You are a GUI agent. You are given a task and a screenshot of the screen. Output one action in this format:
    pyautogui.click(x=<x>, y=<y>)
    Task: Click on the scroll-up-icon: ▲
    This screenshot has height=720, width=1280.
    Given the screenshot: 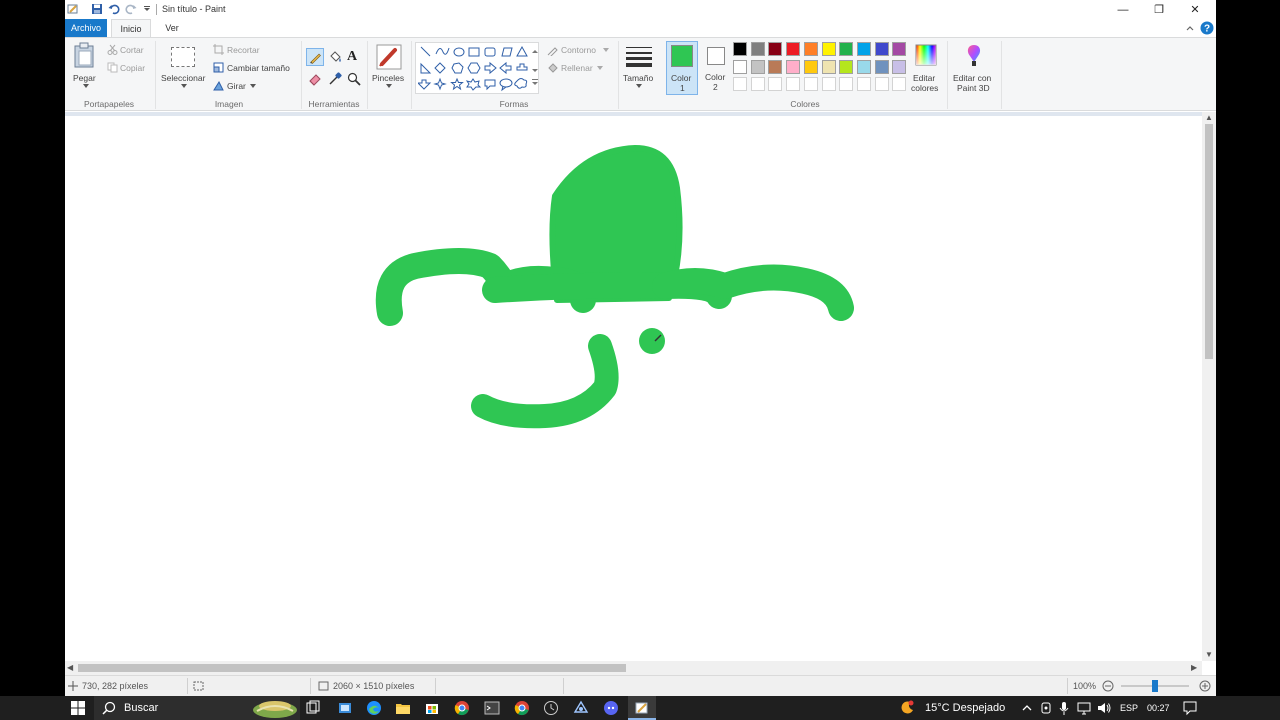 What is the action you would take?
    pyautogui.click(x=1209, y=117)
    